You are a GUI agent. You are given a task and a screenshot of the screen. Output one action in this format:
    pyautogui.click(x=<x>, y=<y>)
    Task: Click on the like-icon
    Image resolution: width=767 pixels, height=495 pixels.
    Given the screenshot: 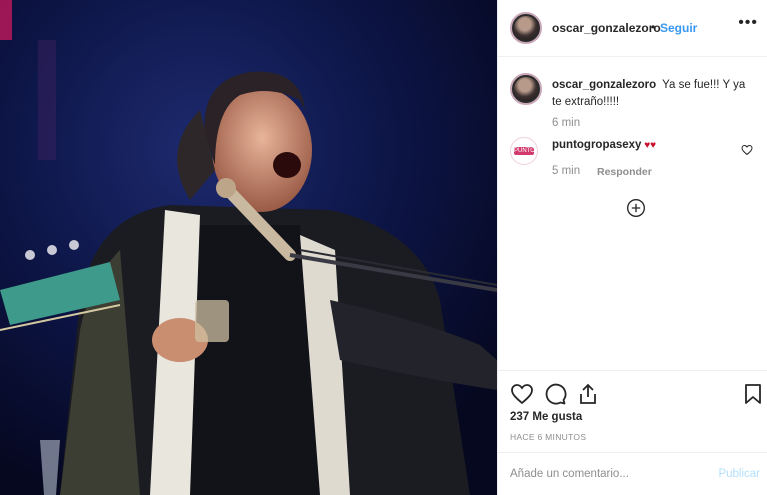 What is the action you would take?
    pyautogui.click(x=522, y=394)
    